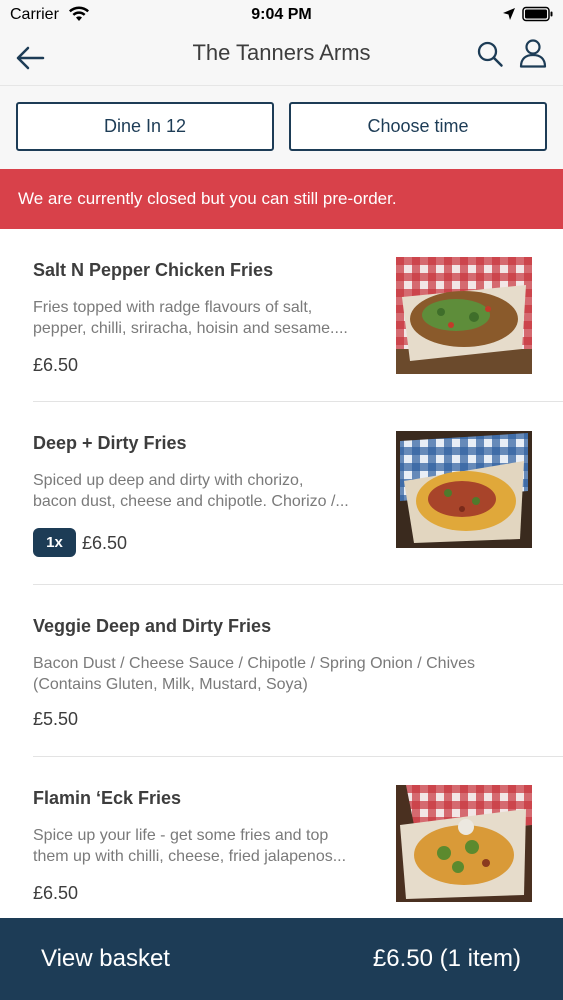 The image size is (563, 1000). Describe the element at coordinates (281, 959) in the screenshot. I see `view-basket-bar: View basket £6.50 (1 item)` at that location.